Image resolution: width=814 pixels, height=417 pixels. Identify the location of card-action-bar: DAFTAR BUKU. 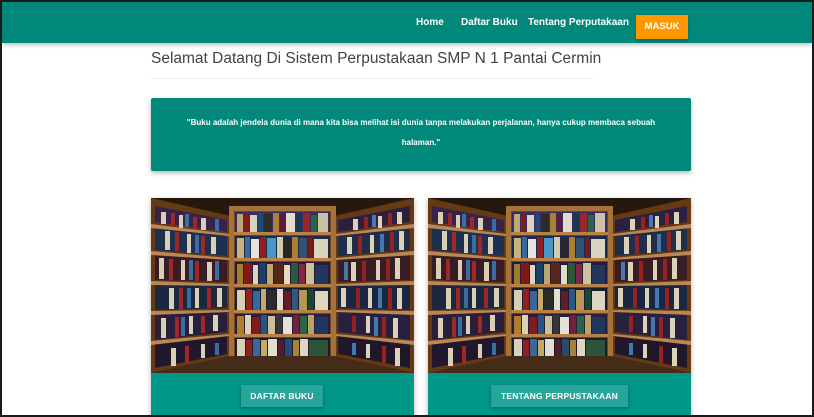
(282, 394).